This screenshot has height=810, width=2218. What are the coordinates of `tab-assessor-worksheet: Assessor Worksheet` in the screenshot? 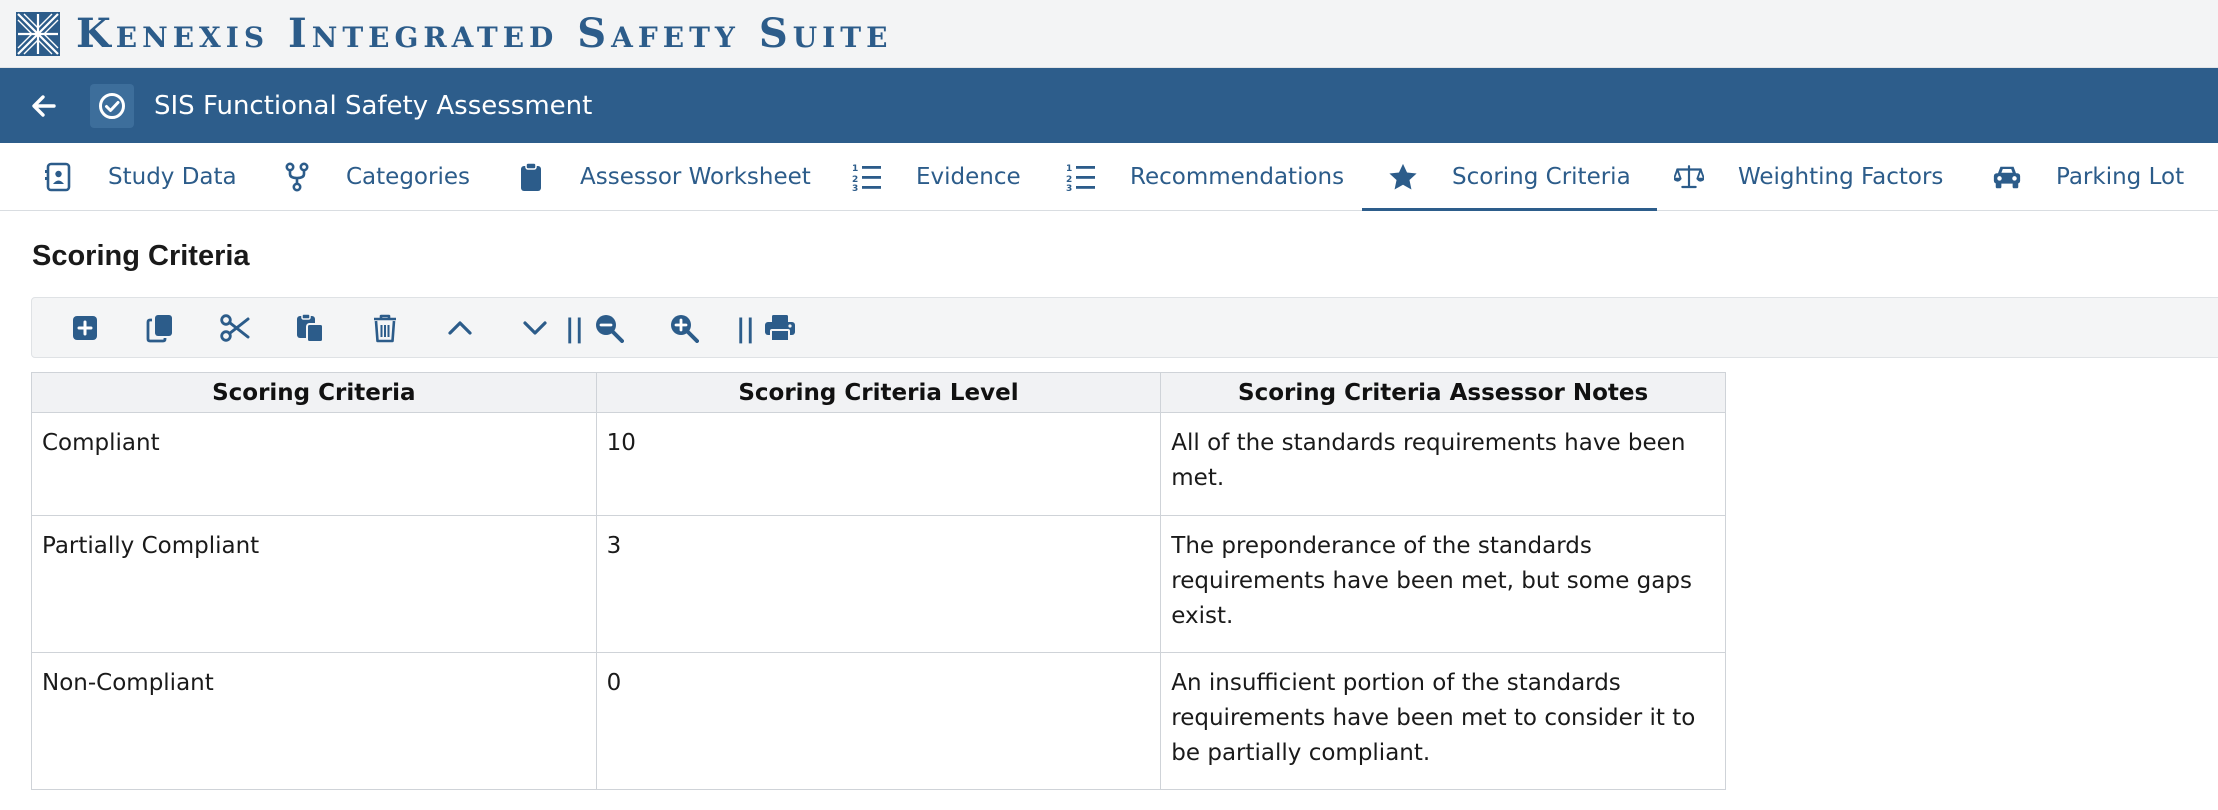 It's located at (663, 177).